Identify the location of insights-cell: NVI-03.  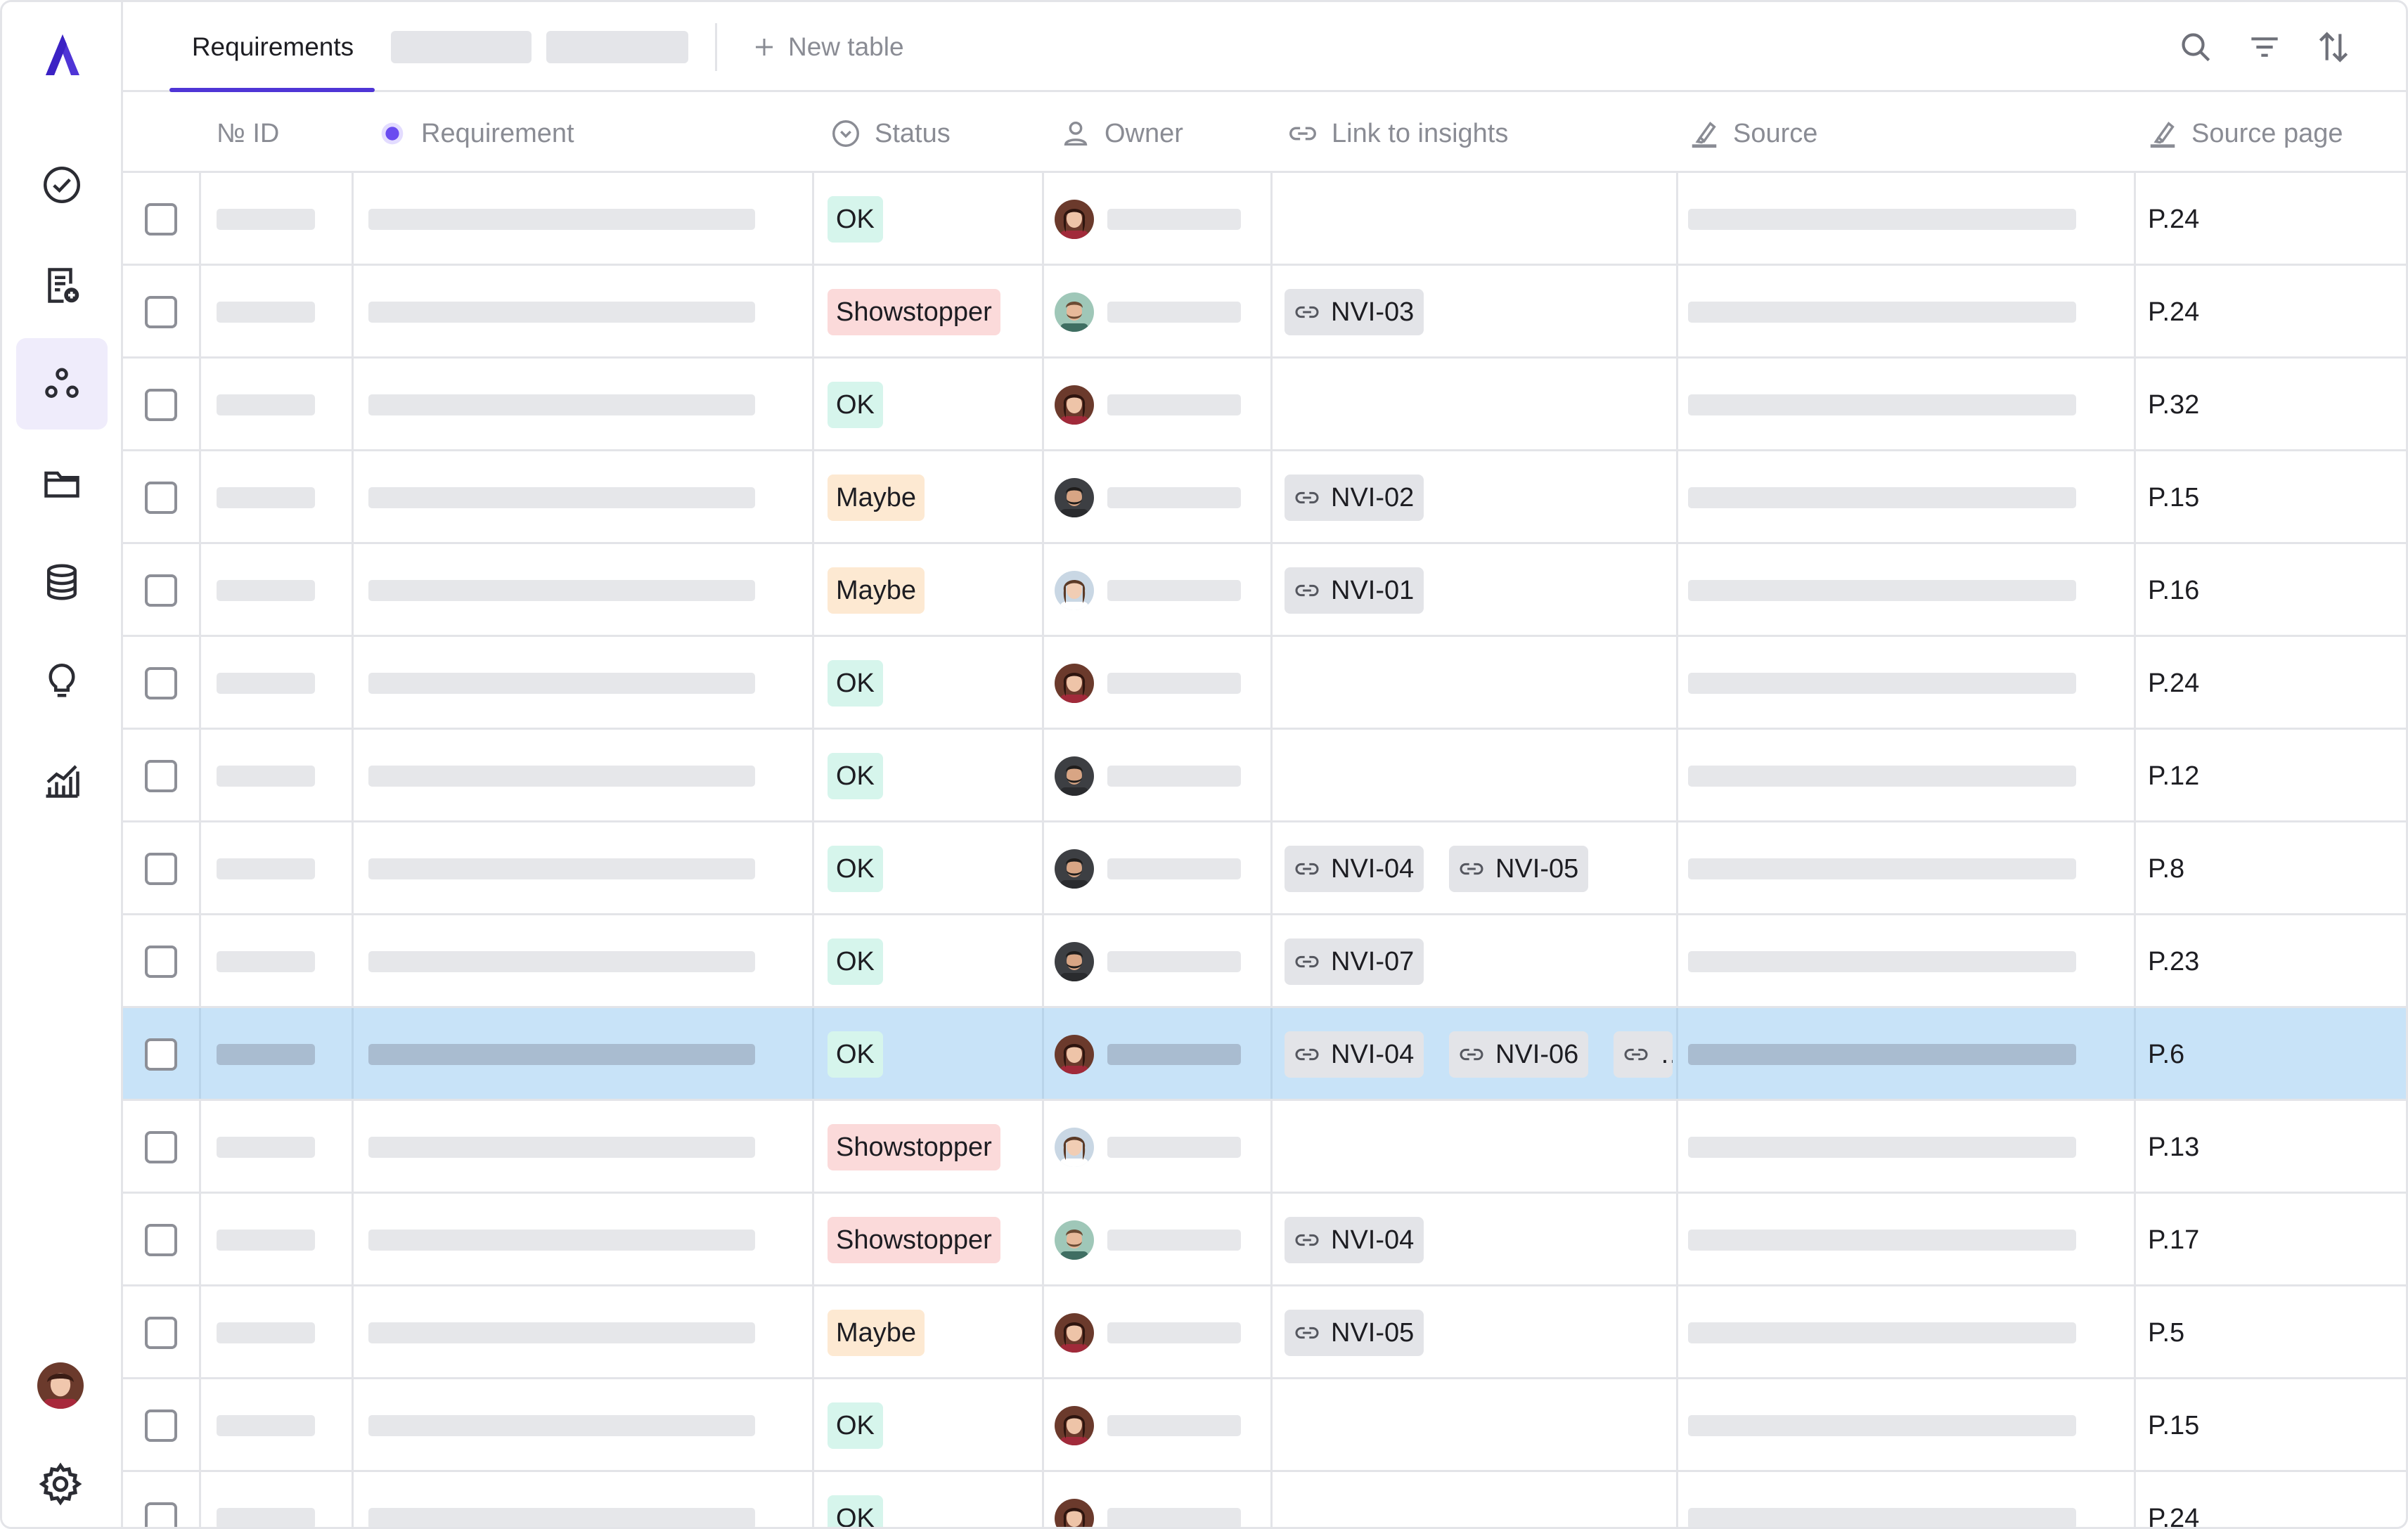
(1473, 312).